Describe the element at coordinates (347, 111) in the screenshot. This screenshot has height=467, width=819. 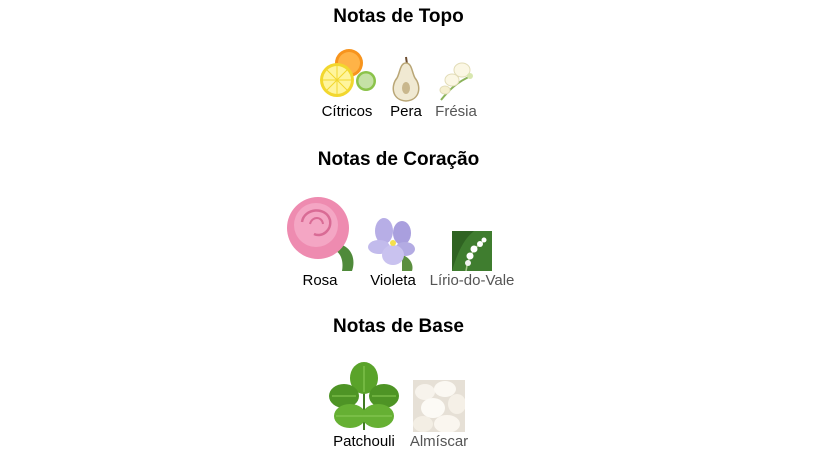
I see `note-label: Cítricos` at that location.